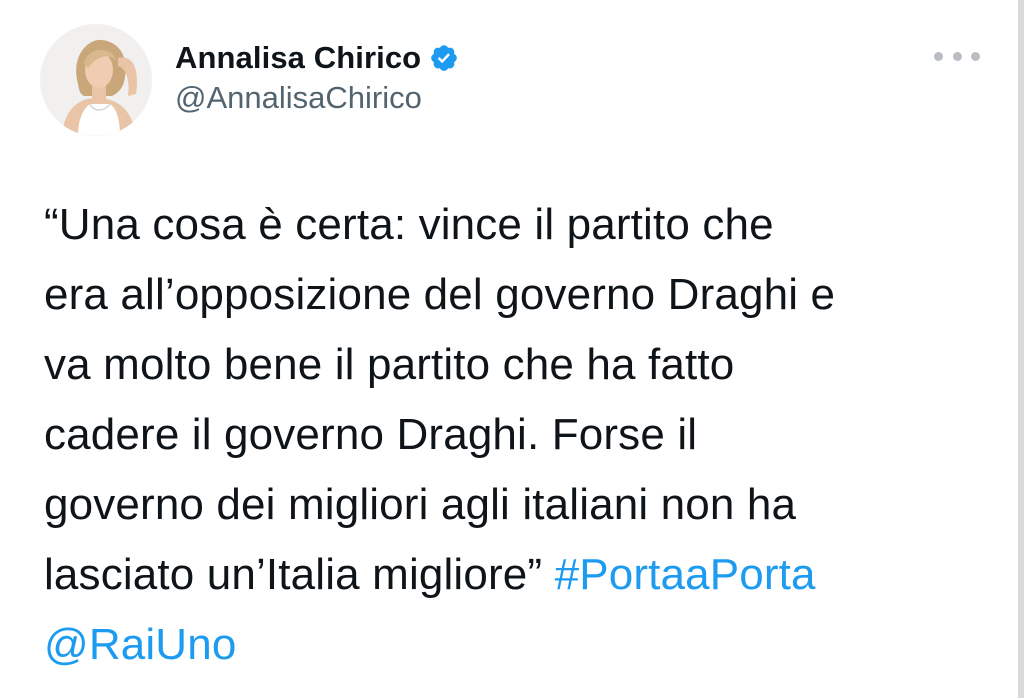  I want to click on avatar, so click(96, 80).